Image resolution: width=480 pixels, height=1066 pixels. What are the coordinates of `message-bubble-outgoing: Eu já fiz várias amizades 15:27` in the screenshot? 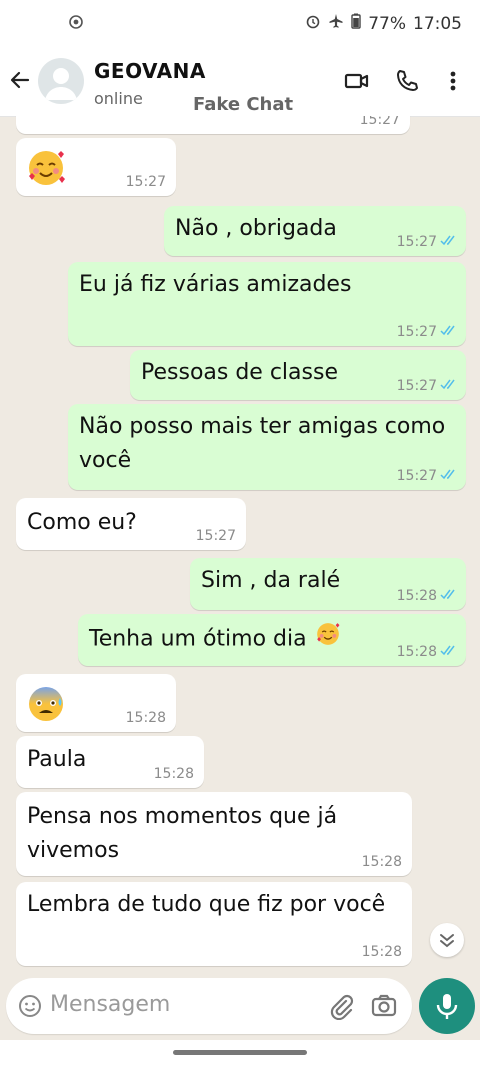 It's located at (267, 304).